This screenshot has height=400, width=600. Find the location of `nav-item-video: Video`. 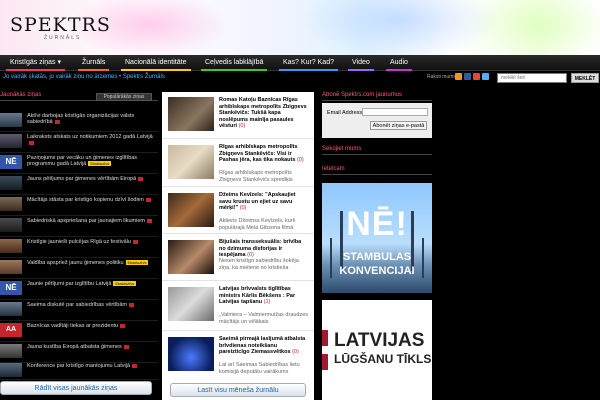

nav-item-video: Video is located at coordinates (361, 63).